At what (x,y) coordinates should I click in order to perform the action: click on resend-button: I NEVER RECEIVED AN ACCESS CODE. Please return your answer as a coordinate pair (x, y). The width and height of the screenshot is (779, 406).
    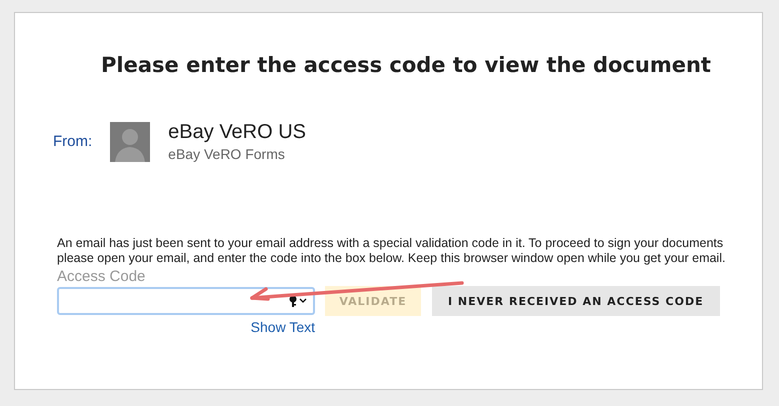
    Looking at the image, I should click on (576, 301).